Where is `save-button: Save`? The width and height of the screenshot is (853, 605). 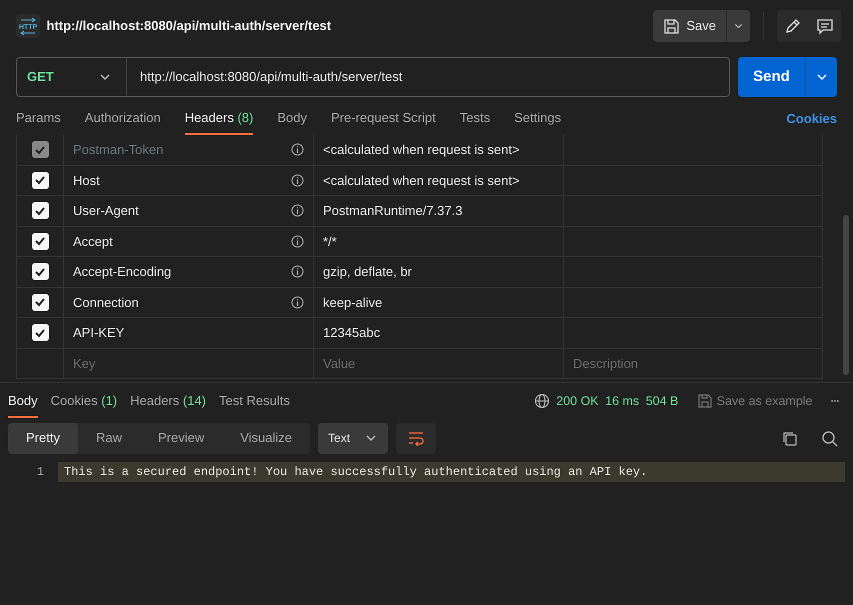
save-button: Save is located at coordinates (689, 26).